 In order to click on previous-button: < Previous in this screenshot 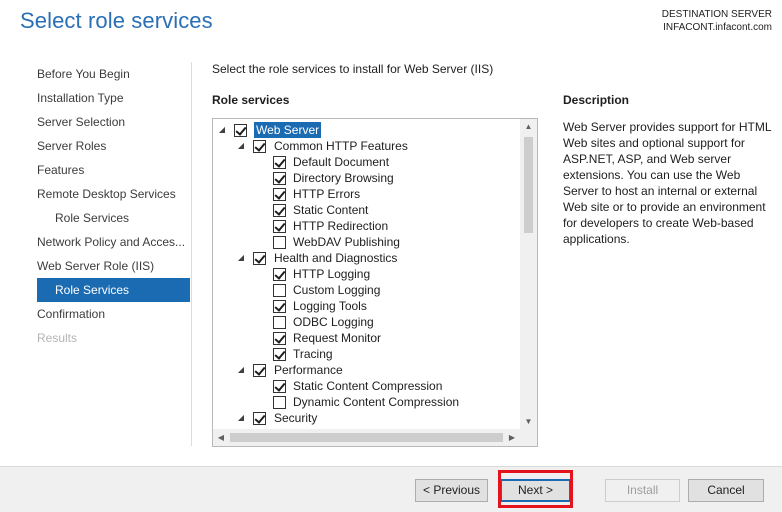, I will do `click(451, 490)`.